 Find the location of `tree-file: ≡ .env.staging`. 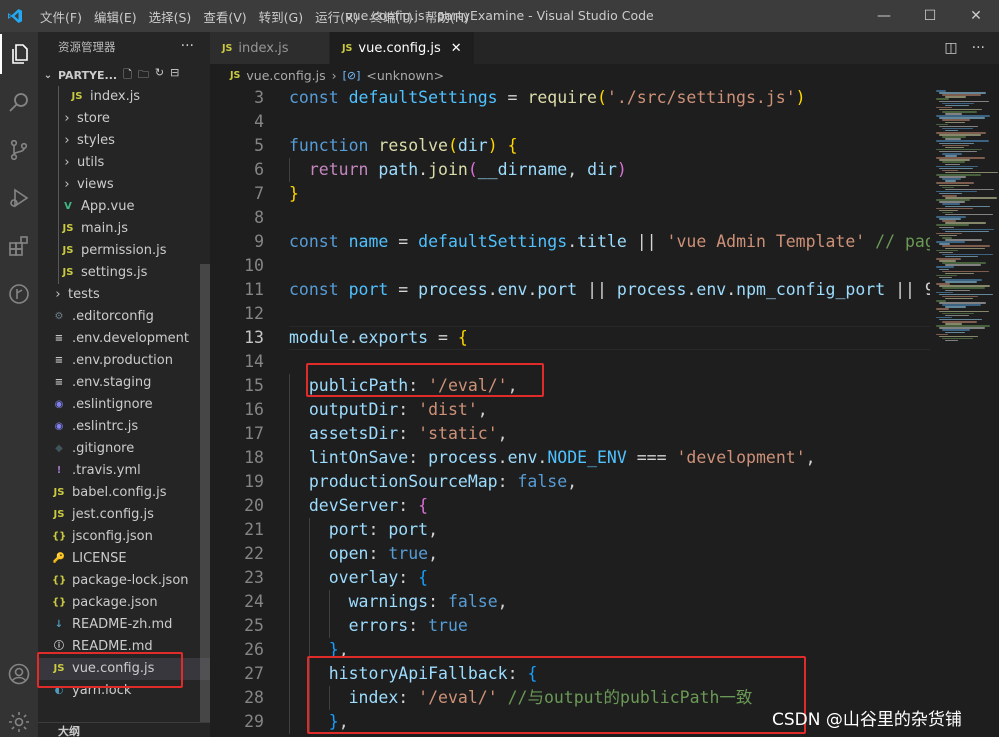

tree-file: ≡ .env.staging is located at coordinates (124, 383).